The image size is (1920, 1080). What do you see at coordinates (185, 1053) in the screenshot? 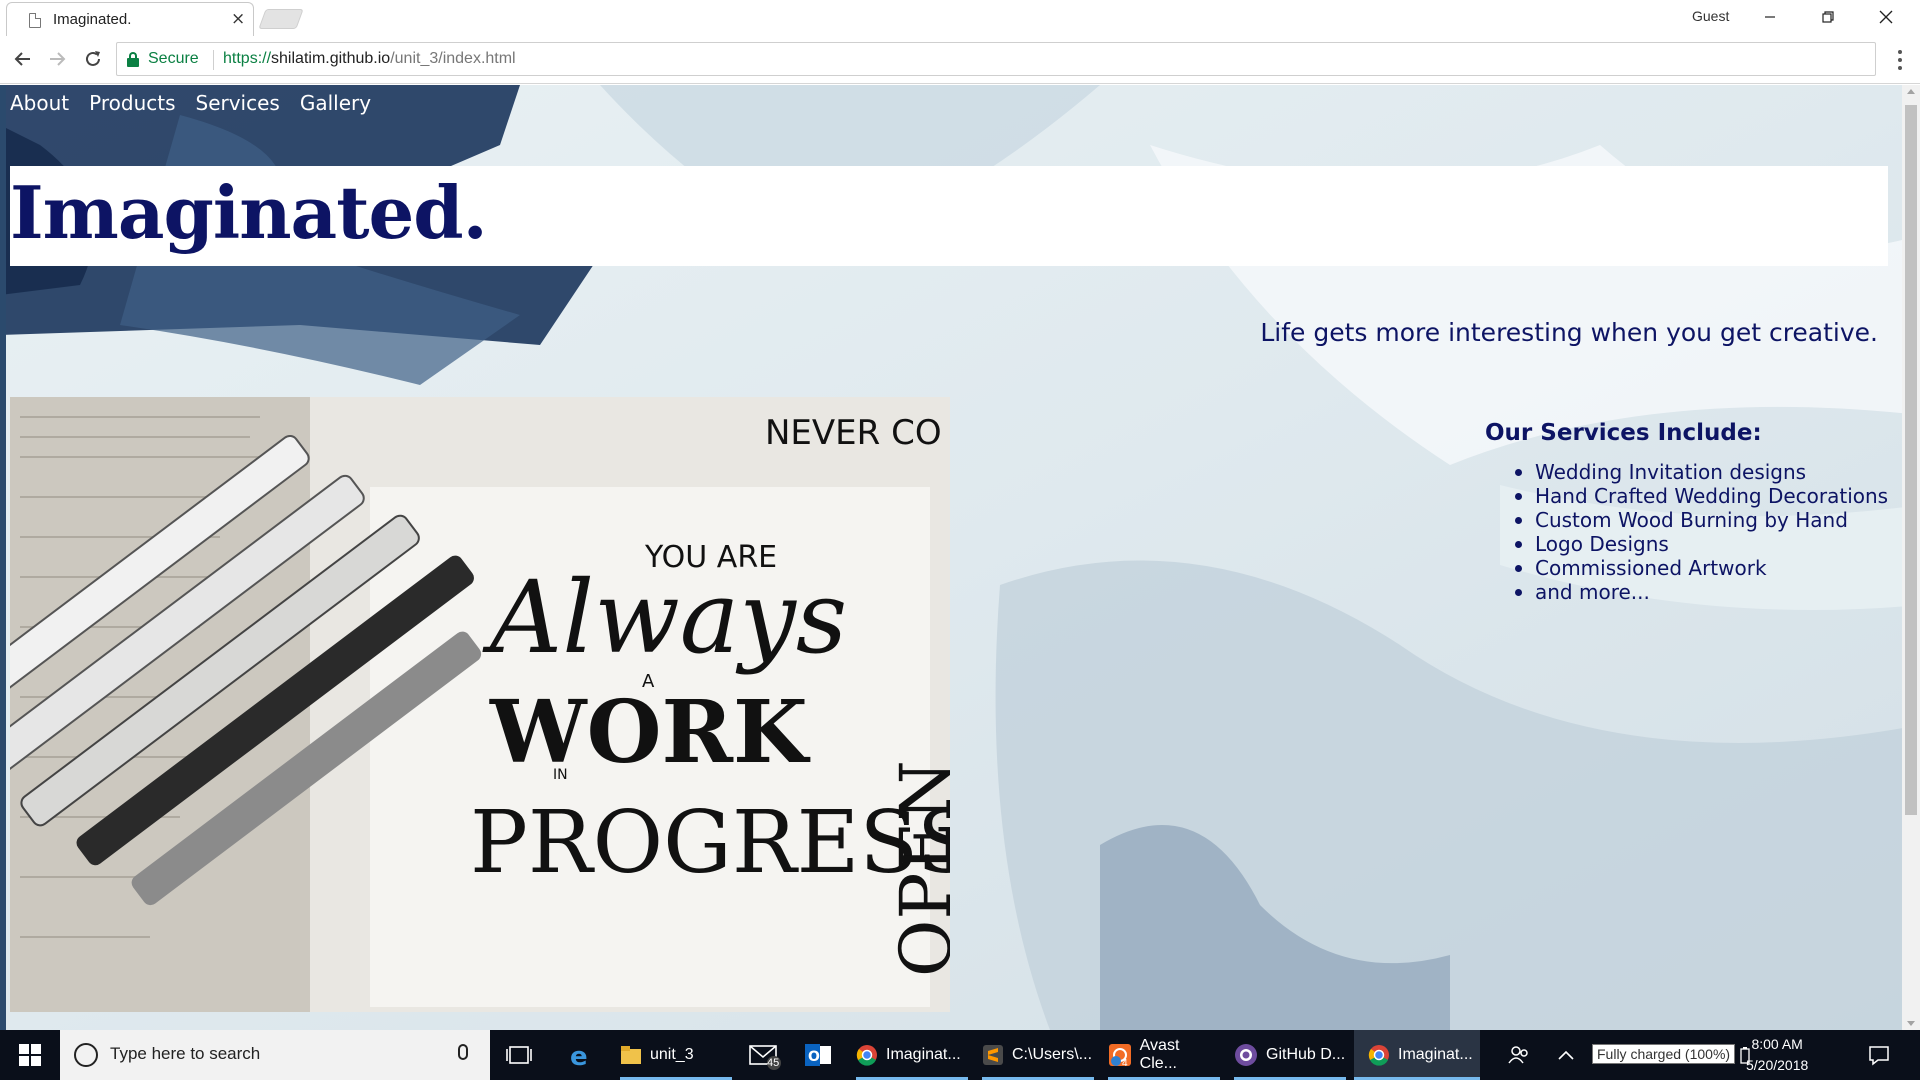
I see `search-placeholder: Type here to search` at bounding box center [185, 1053].